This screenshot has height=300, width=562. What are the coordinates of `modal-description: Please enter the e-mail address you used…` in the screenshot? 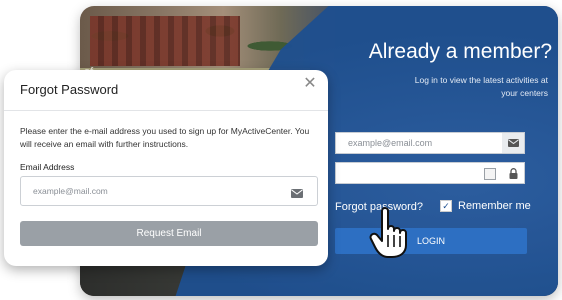 It's located at (165, 137).